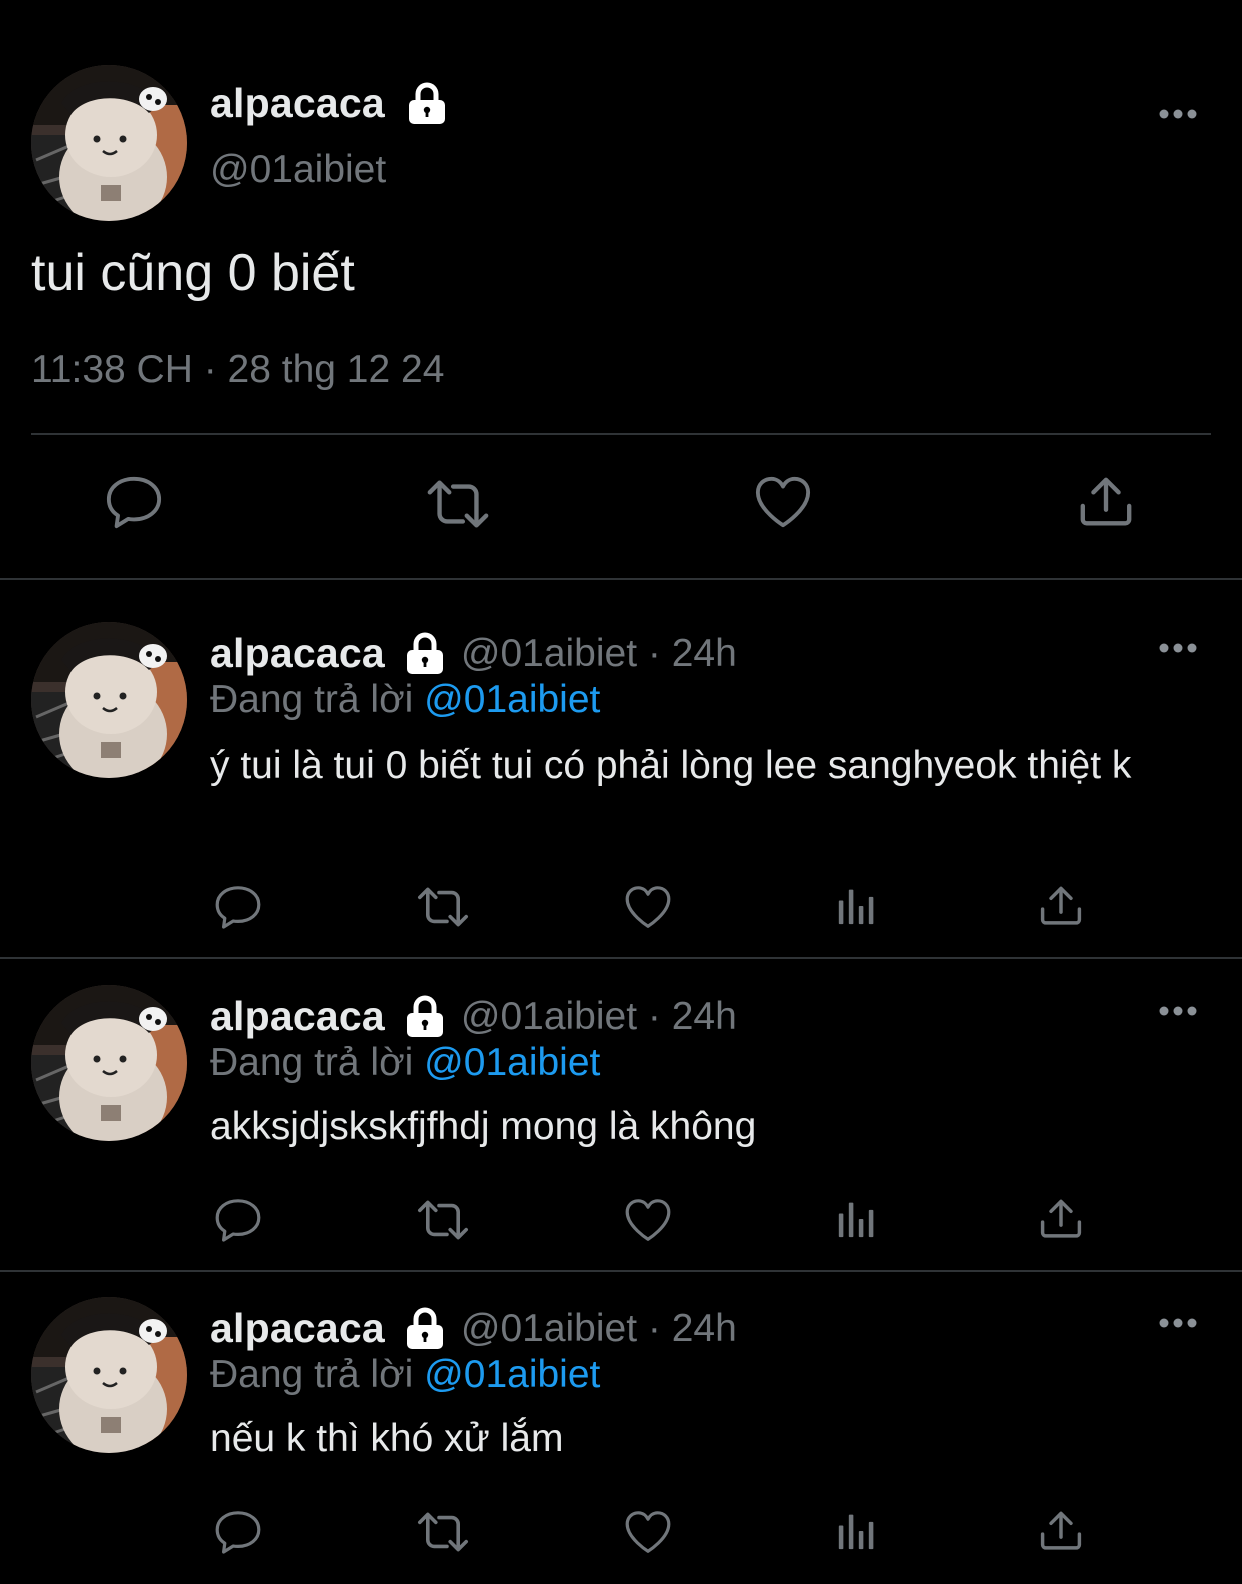 The image size is (1242, 1584). I want to click on tweet-text: tui cũng 0 biết, so click(193, 273).